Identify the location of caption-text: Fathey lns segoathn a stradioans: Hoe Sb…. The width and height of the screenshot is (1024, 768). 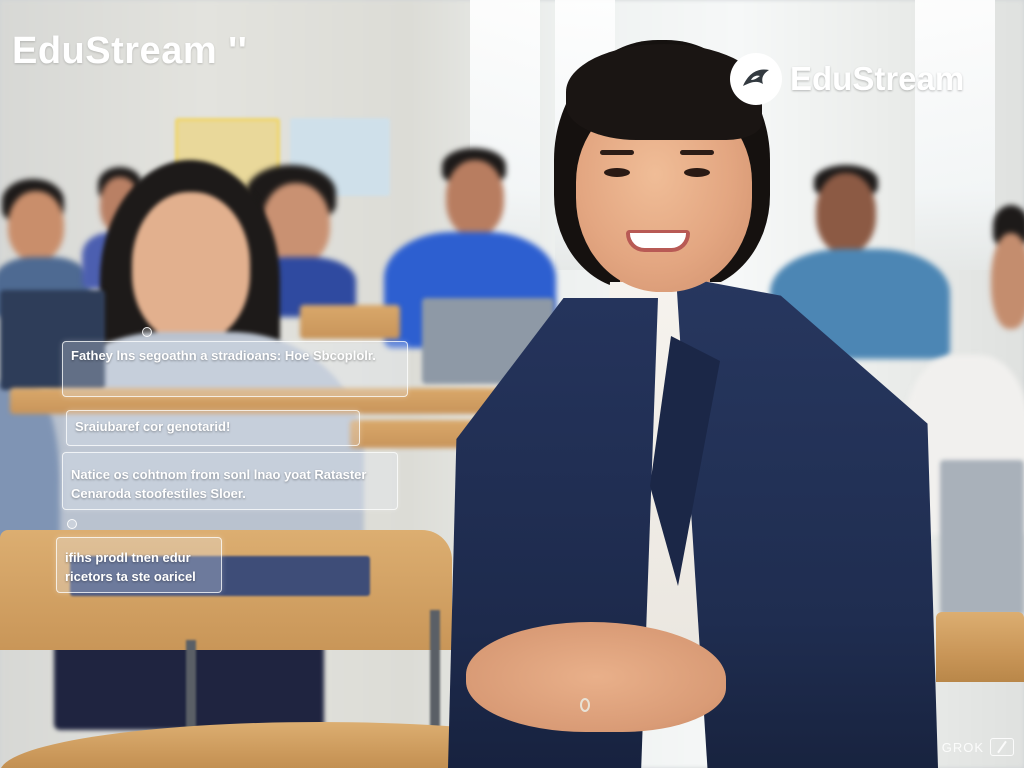
(223, 355).